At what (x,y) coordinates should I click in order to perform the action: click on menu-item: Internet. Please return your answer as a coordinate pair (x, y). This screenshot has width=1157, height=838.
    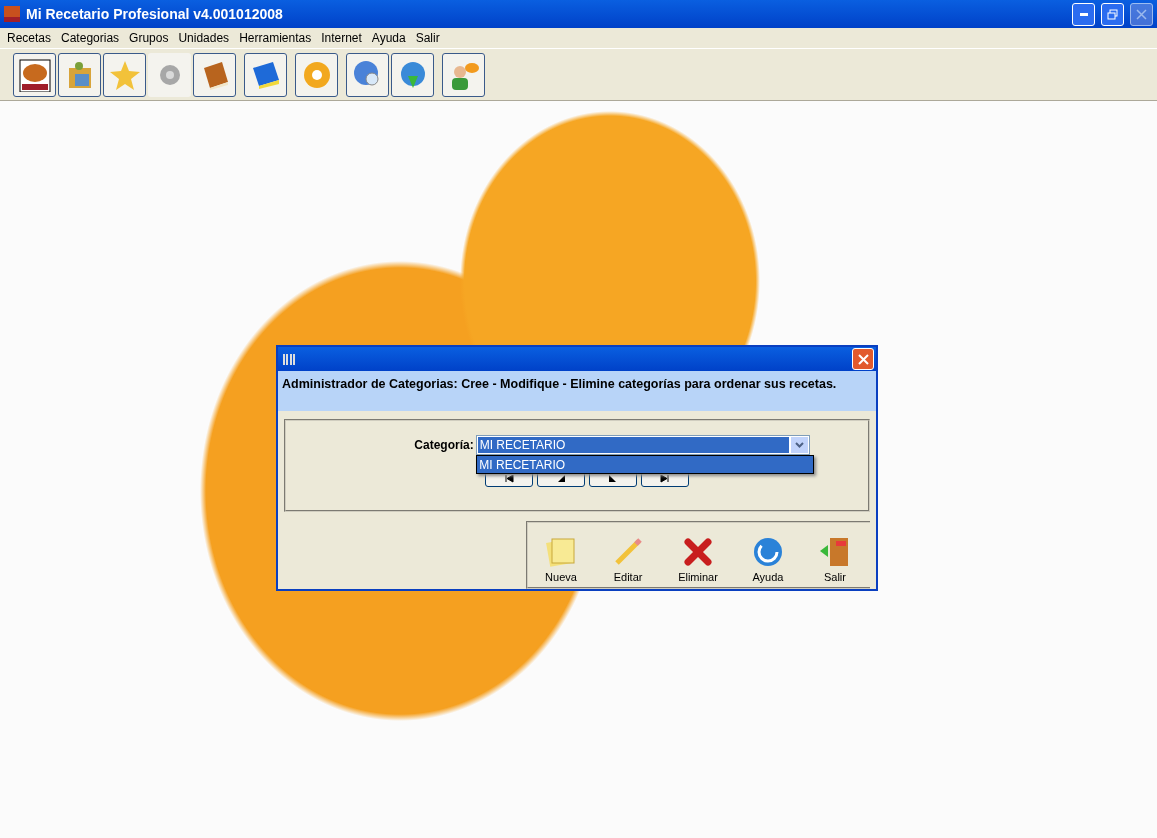
    Looking at the image, I should click on (342, 38).